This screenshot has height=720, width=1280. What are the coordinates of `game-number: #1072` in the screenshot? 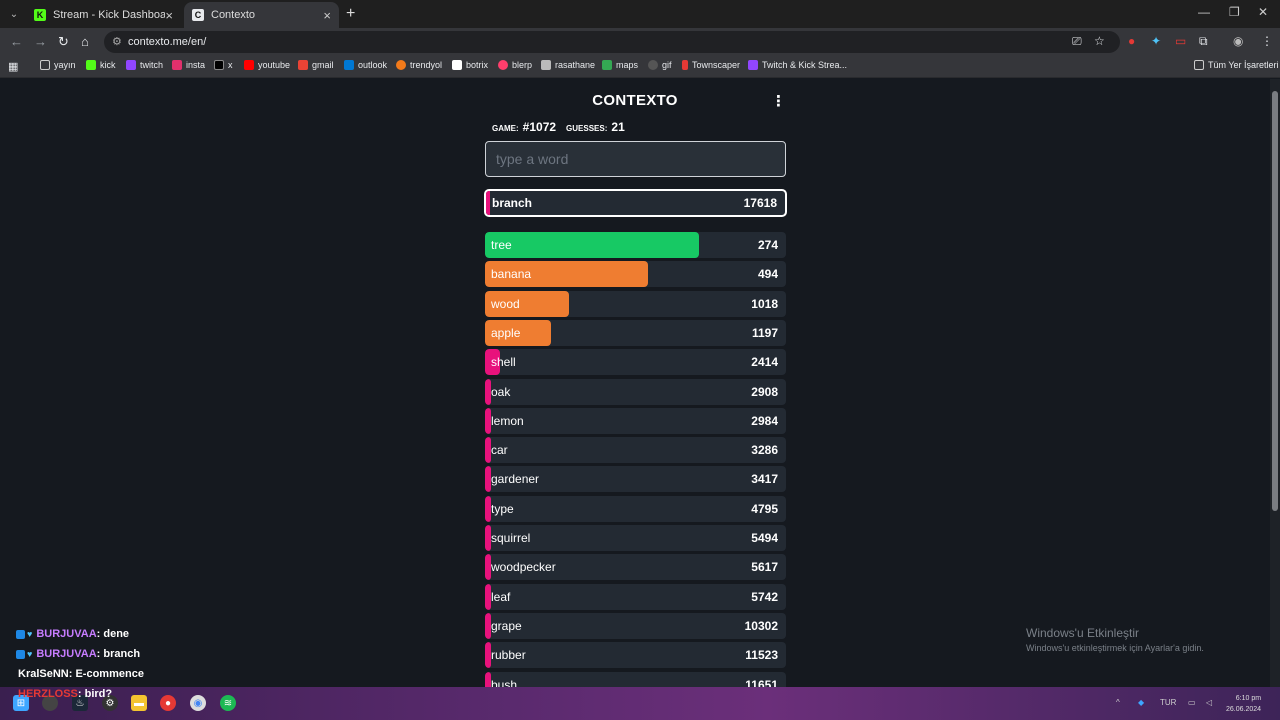 It's located at (539, 127).